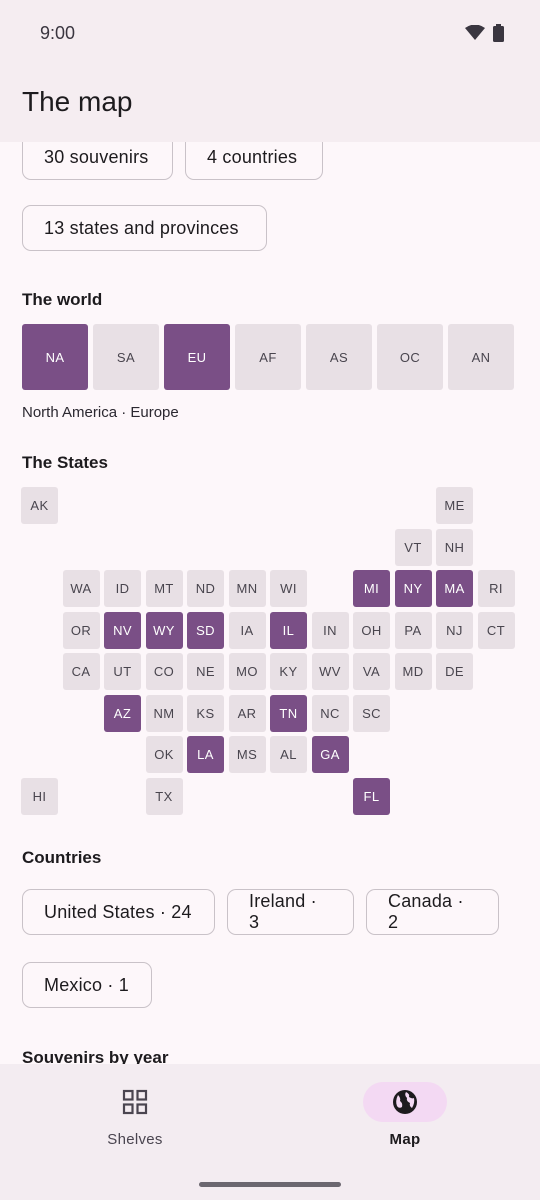 The width and height of the screenshot is (540, 1200). I want to click on state-tile-wa: WA, so click(81, 588).